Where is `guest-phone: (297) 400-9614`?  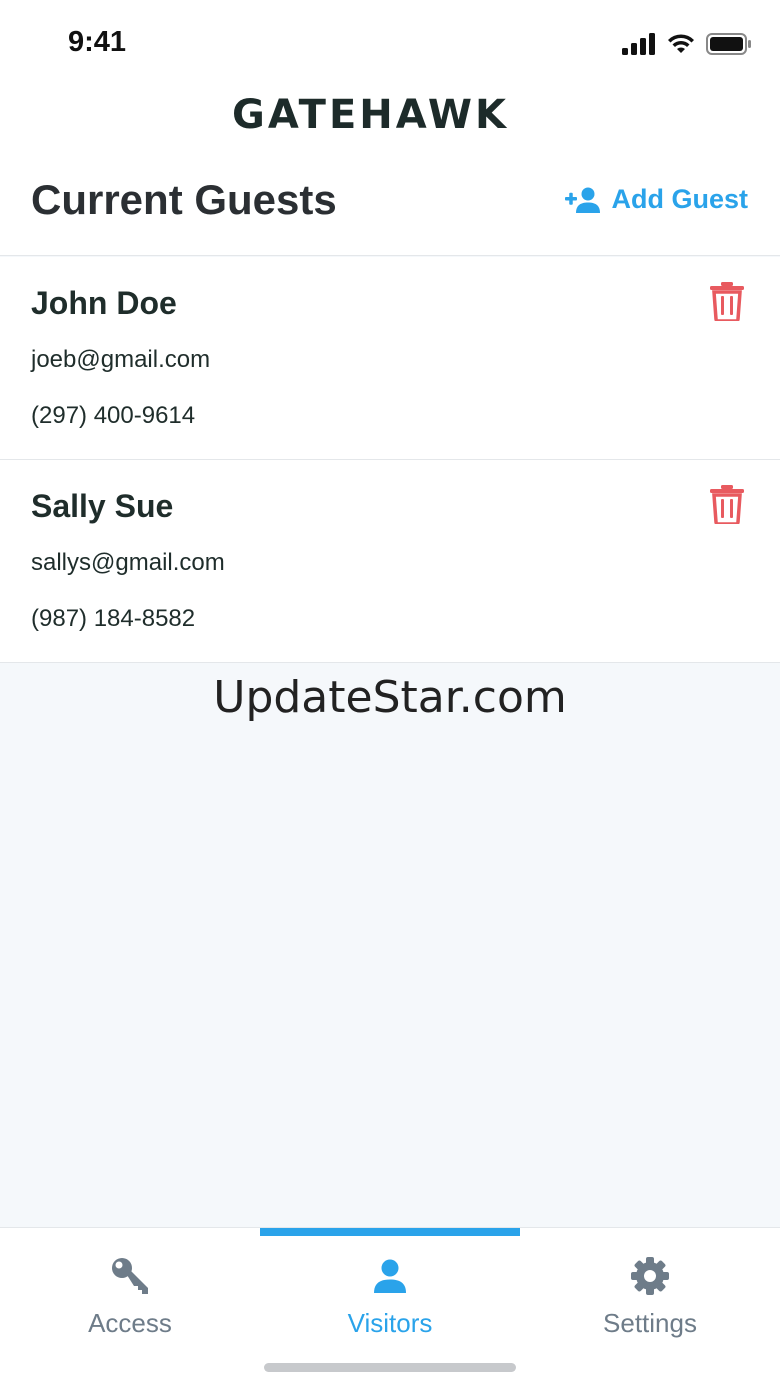
guest-phone: (297) 400-9614 is located at coordinates (113, 415).